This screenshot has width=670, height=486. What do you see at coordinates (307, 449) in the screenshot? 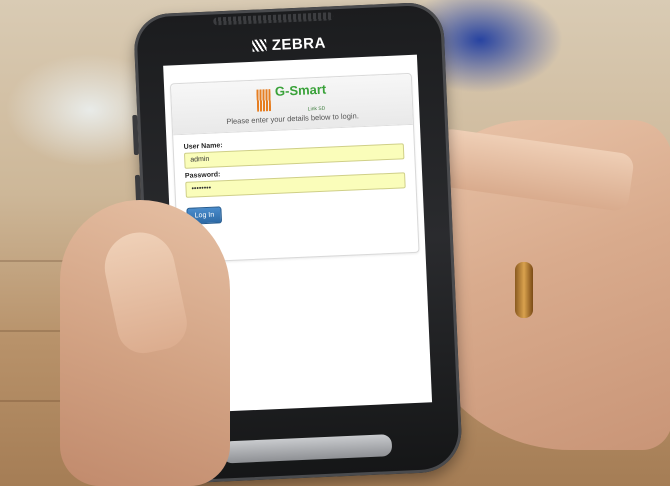
I see `bottom-speaker-grille` at bounding box center [307, 449].